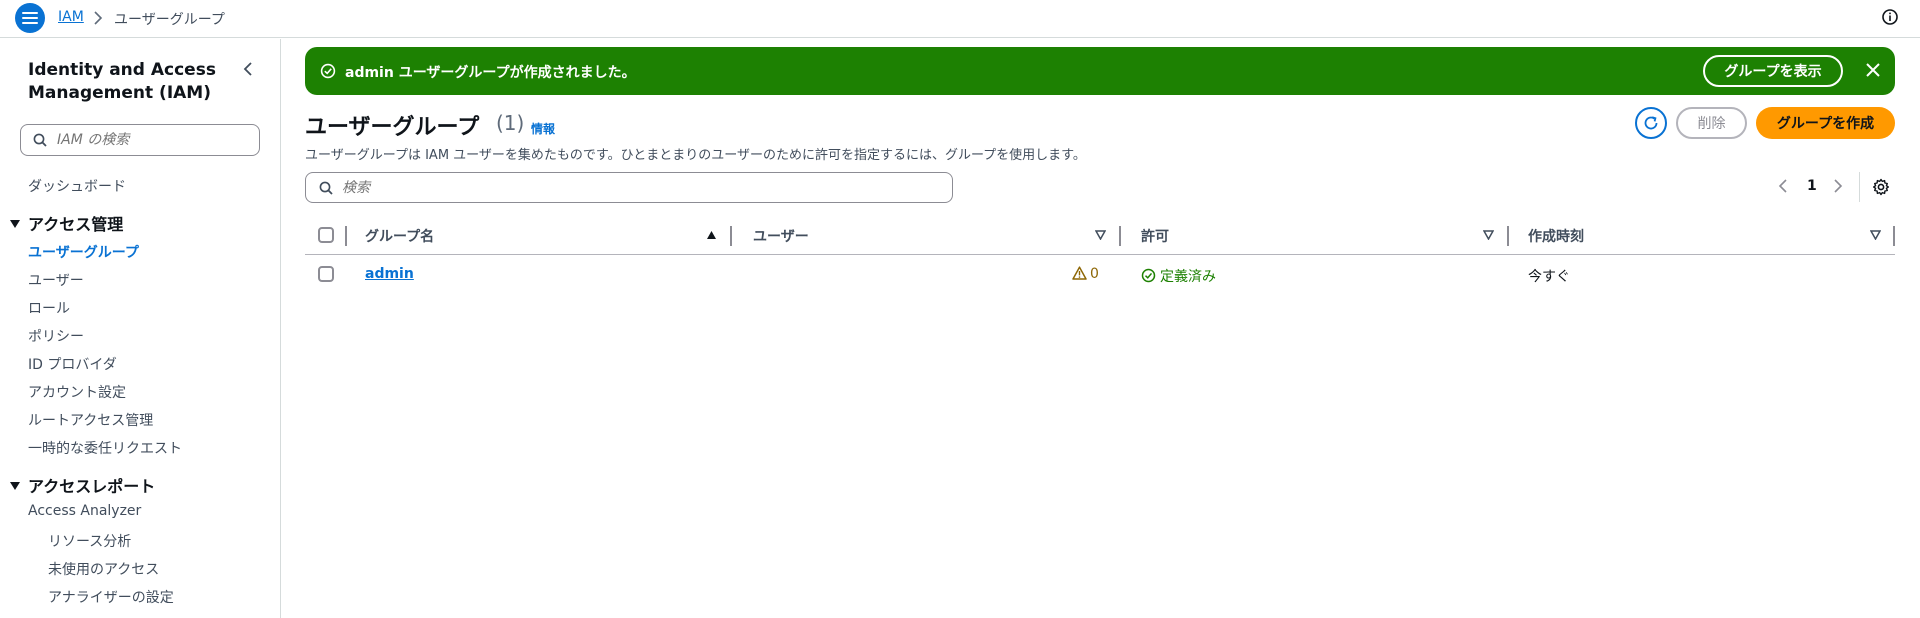  What do you see at coordinates (326, 235) in the screenshot?
I see `select-all-checkbox` at bounding box center [326, 235].